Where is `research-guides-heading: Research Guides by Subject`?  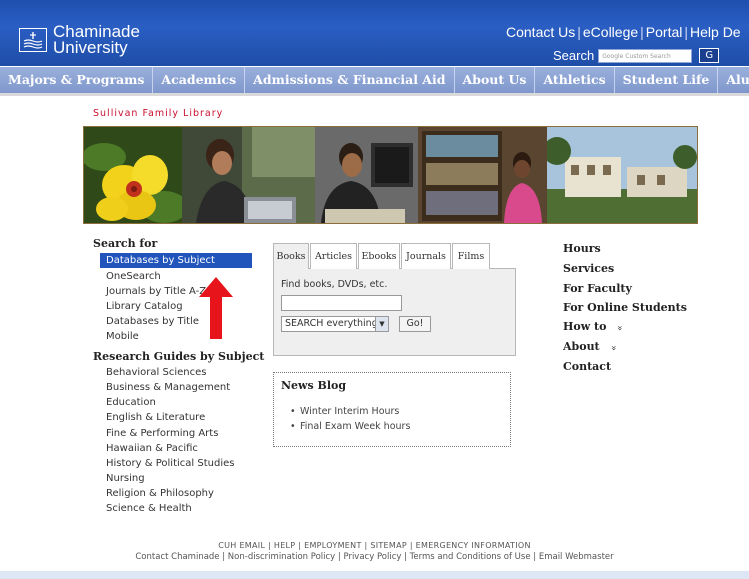
research-guides-heading: Research Guides by Subject is located at coordinates (179, 356).